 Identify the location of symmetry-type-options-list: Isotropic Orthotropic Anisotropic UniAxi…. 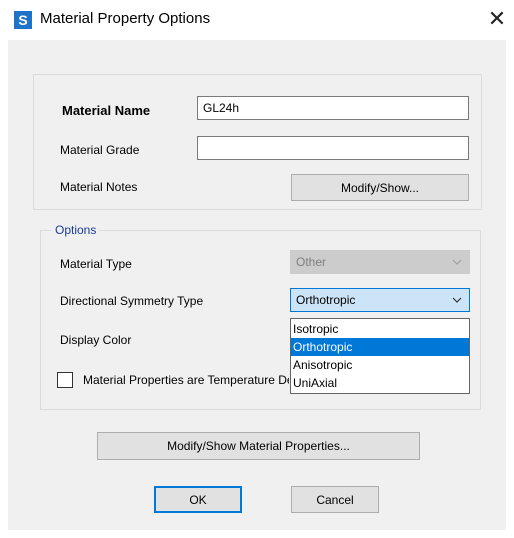
(380, 356).